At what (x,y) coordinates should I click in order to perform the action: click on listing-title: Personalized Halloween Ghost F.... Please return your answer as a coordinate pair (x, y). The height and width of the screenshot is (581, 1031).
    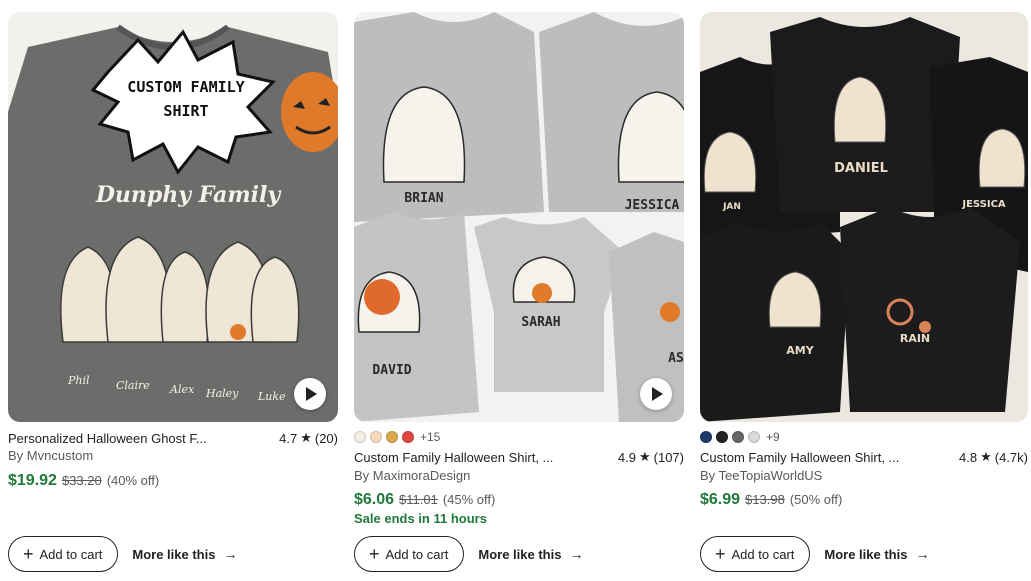
    Looking at the image, I should click on (107, 438).